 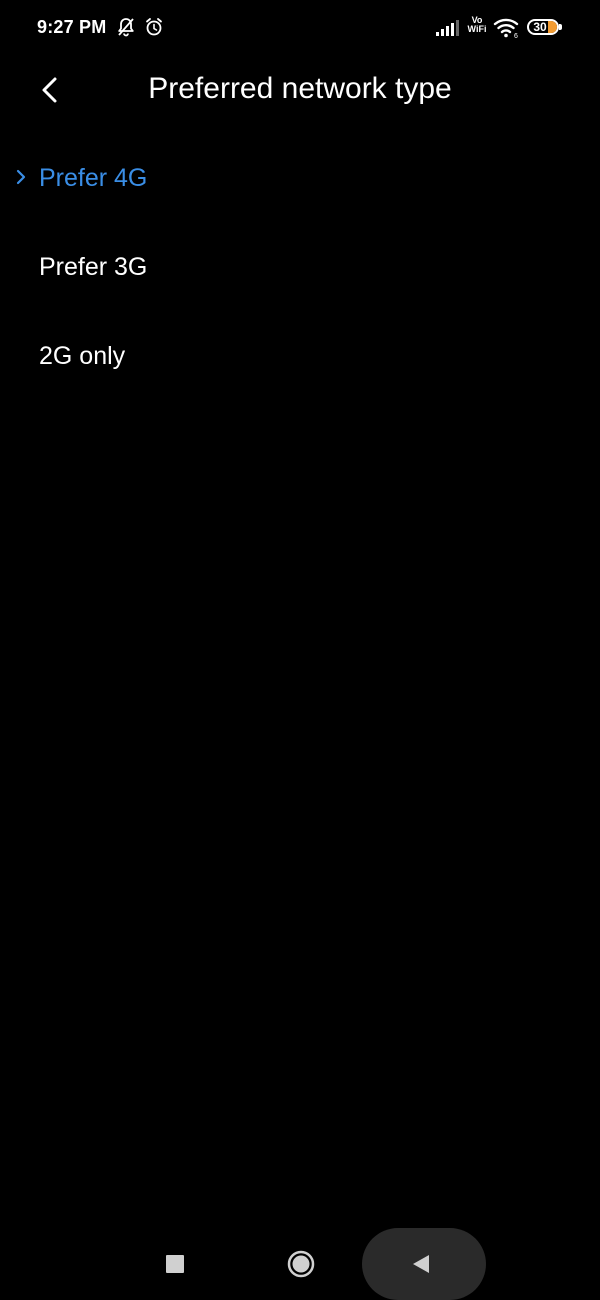 I want to click on option-2g-only: 2G only, so click(x=300, y=357).